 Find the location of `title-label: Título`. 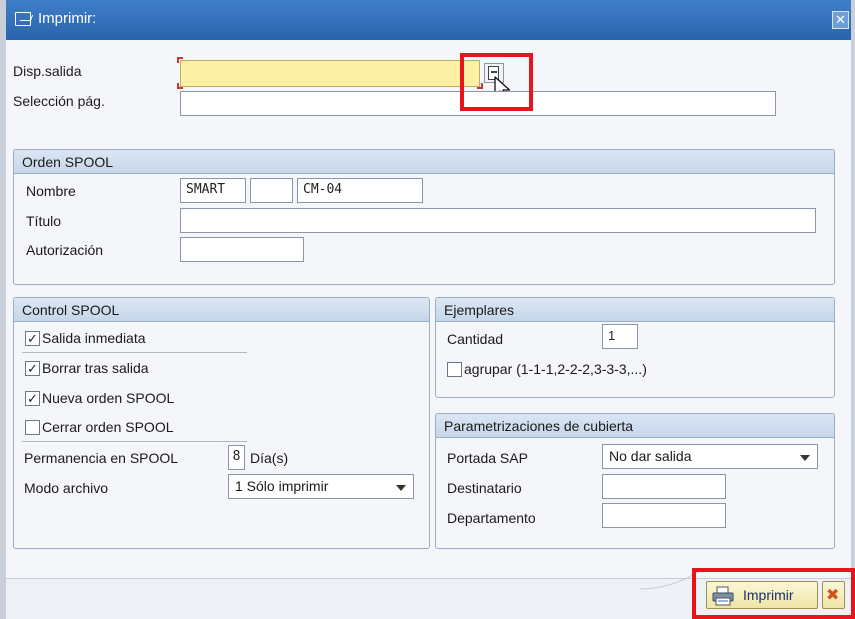

title-label: Título is located at coordinates (44, 221).